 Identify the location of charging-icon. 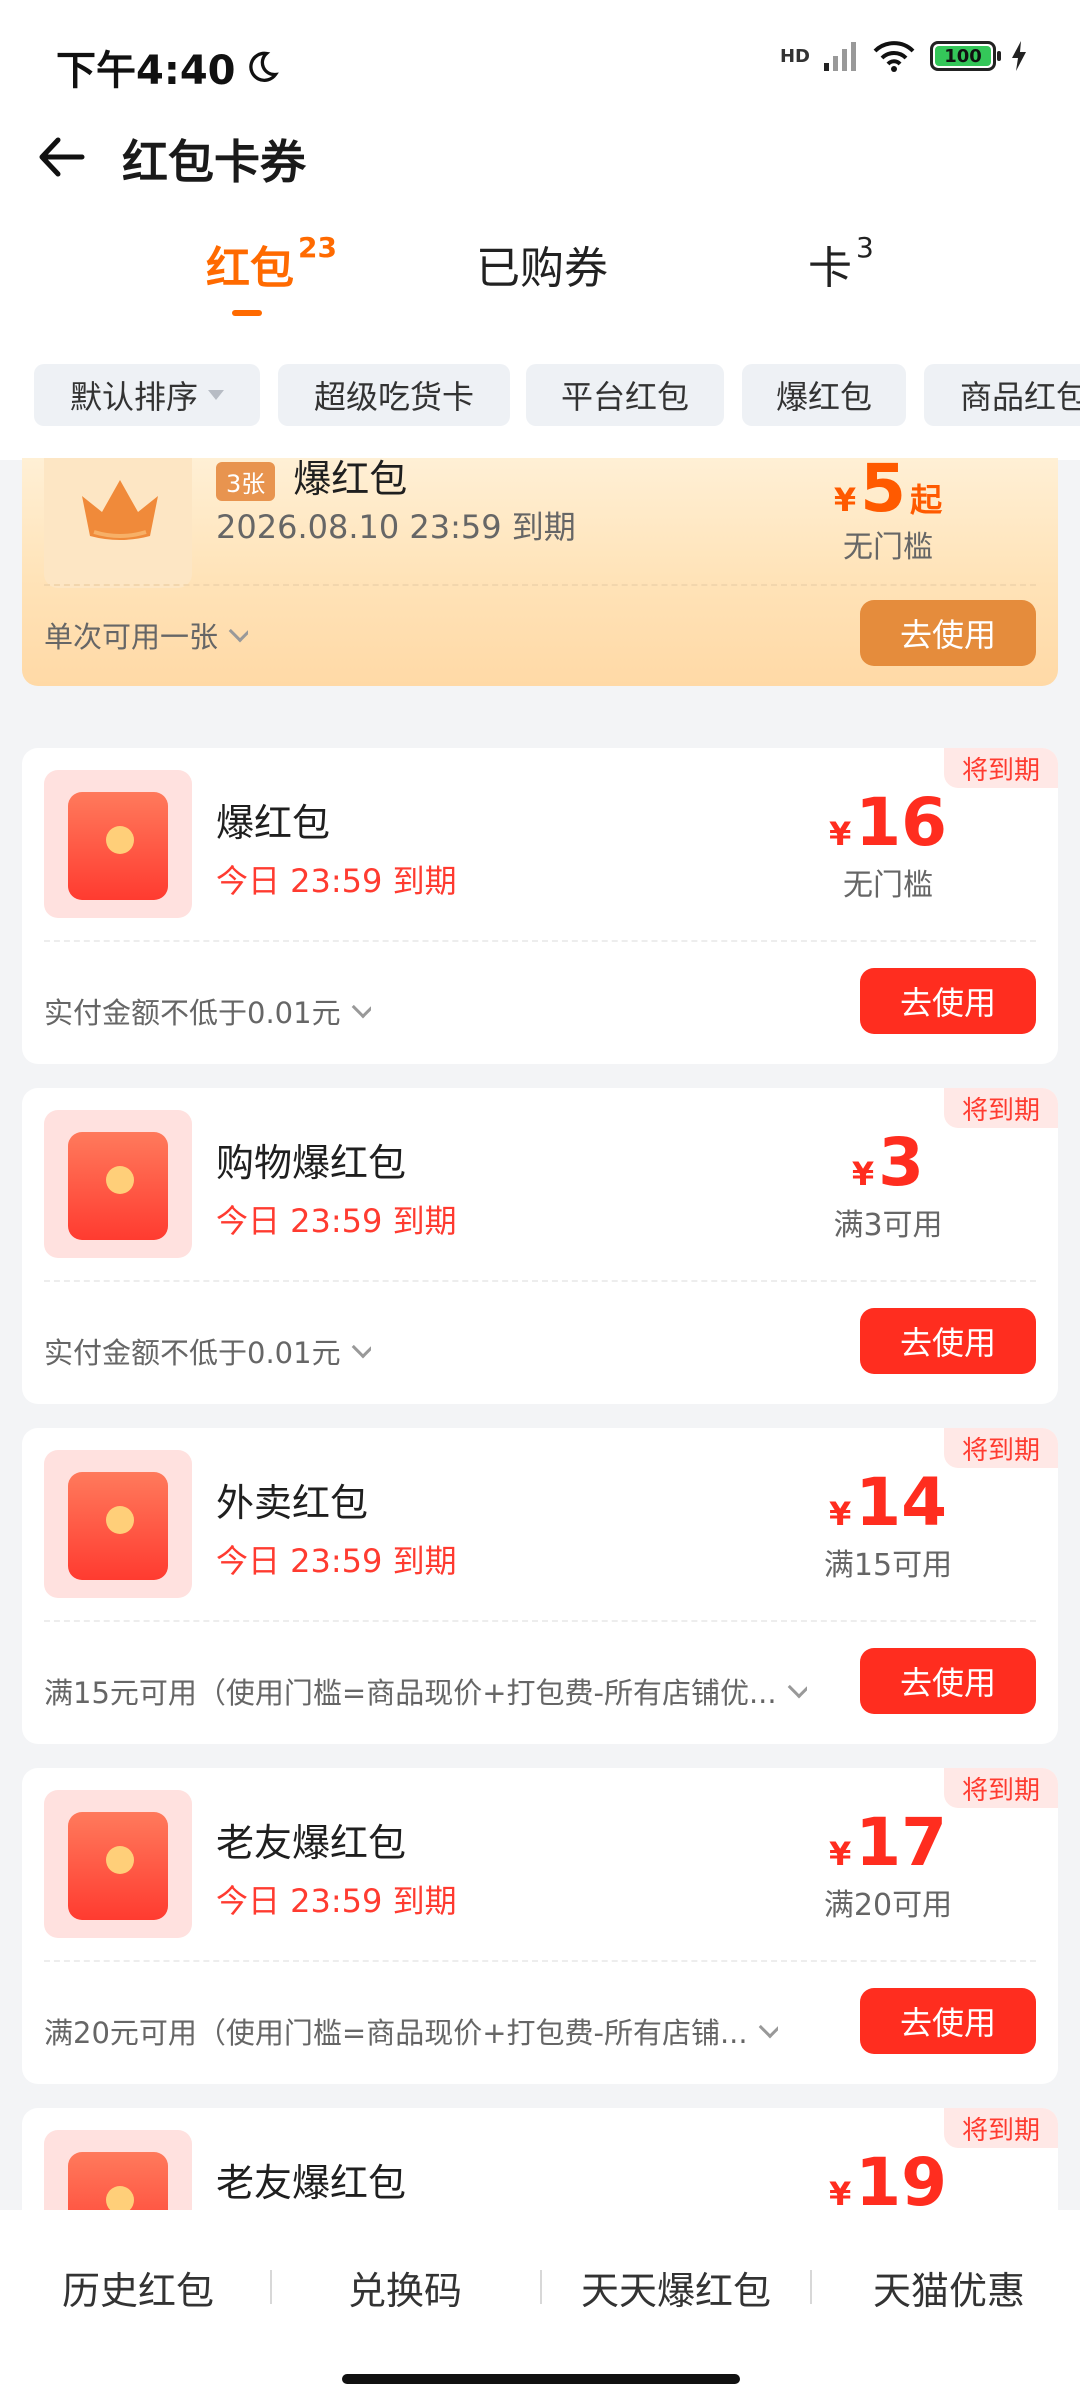
(1019, 56).